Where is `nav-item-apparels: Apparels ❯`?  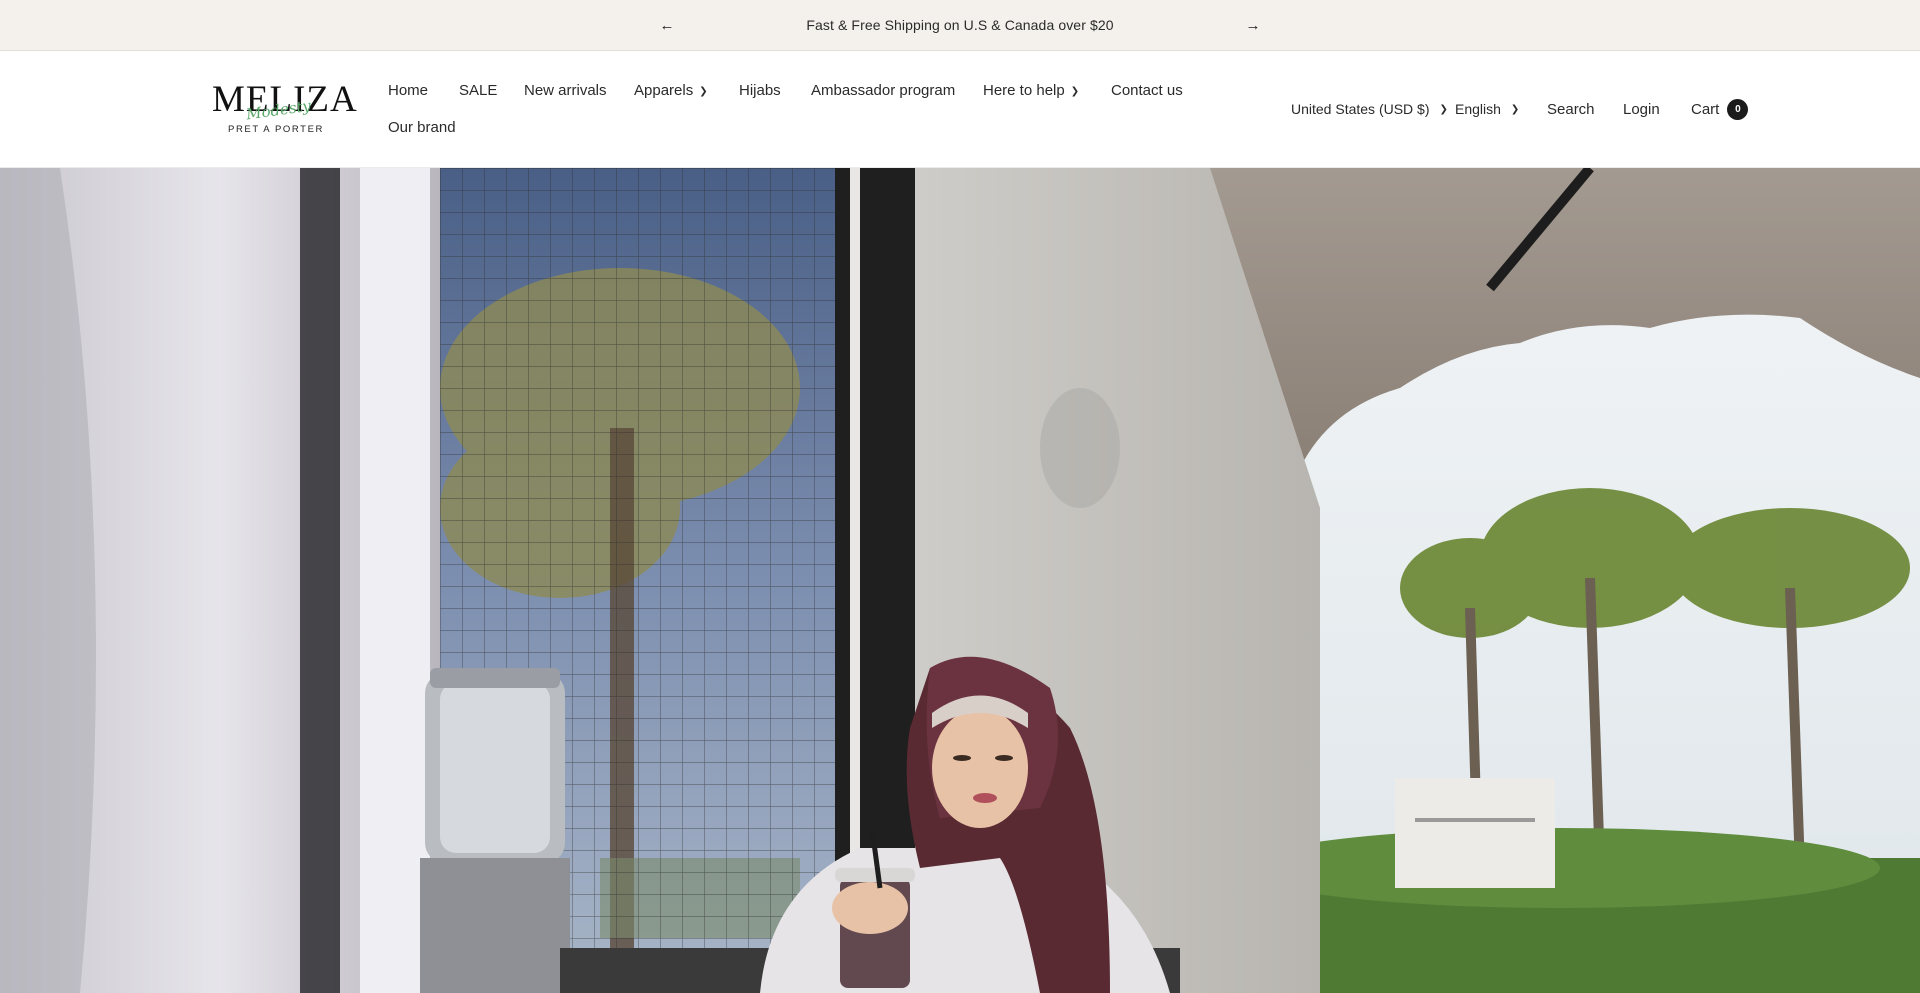 nav-item-apparels: Apparels ❯ is located at coordinates (671, 90).